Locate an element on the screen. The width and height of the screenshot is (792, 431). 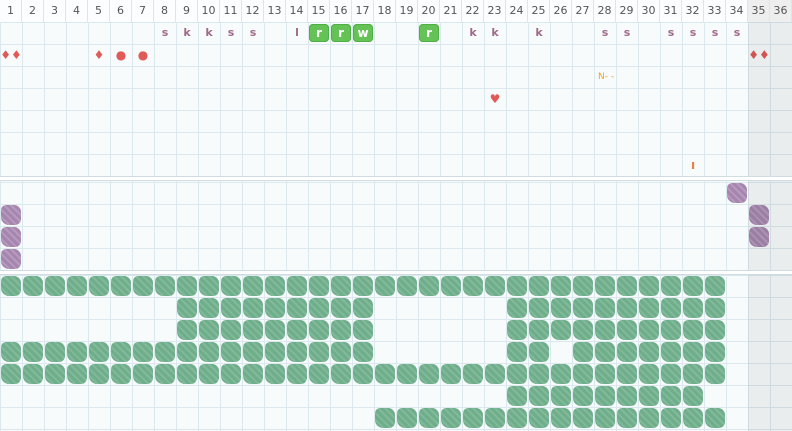
column-header-9: 9 is located at coordinates (187, 11).